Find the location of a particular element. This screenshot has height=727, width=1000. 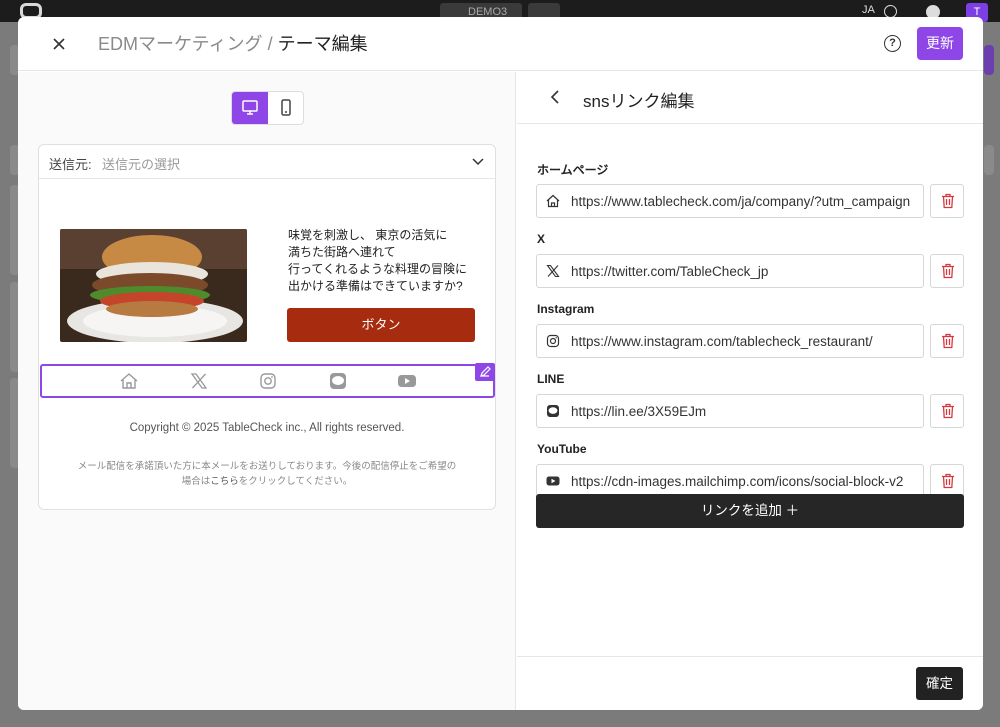

help-icon: ? is located at coordinates (892, 43).